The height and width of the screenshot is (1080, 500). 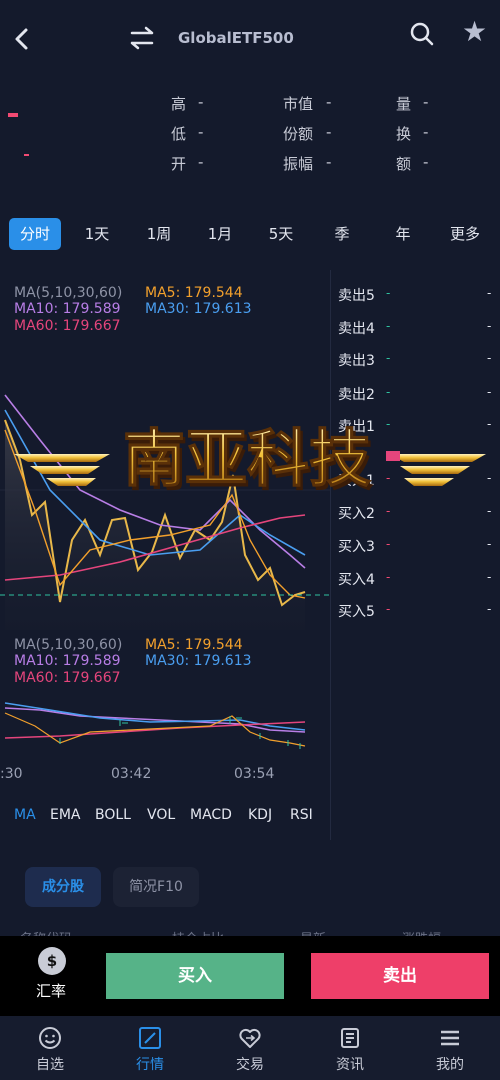 I want to click on period-tabs: 分时 1天 1周 1月 5天 季 年 更多, so click(x=250, y=236).